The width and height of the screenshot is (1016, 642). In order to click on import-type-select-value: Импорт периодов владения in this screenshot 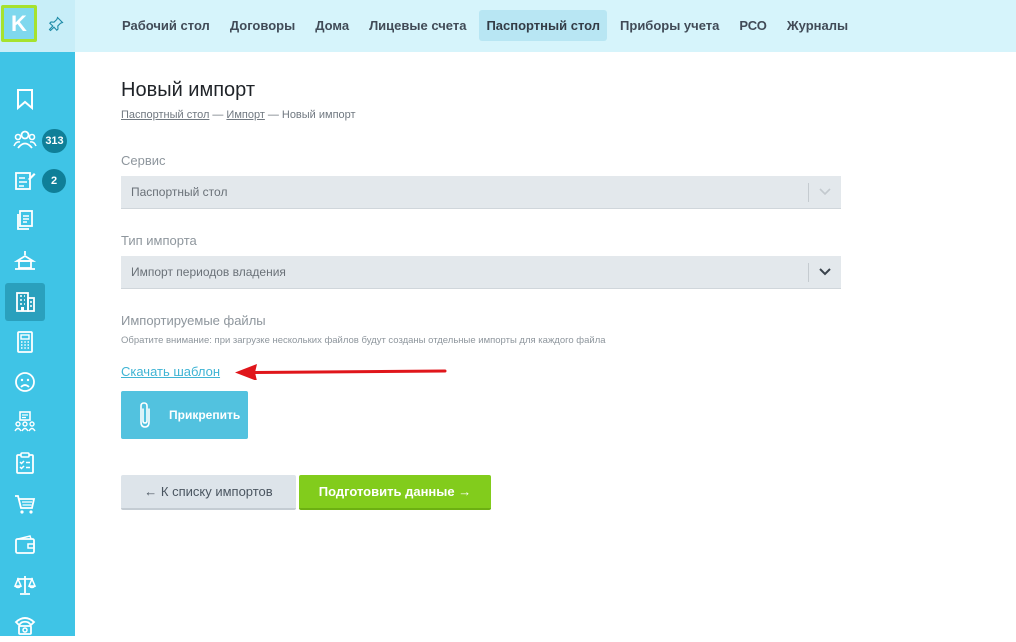, I will do `click(208, 272)`.